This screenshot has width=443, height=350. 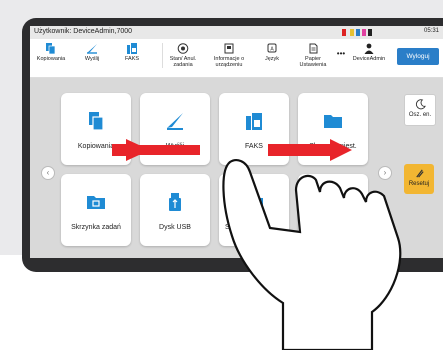 What do you see at coordinates (418, 56) in the screenshot?
I see `logout-button: Wyloguj` at bounding box center [418, 56].